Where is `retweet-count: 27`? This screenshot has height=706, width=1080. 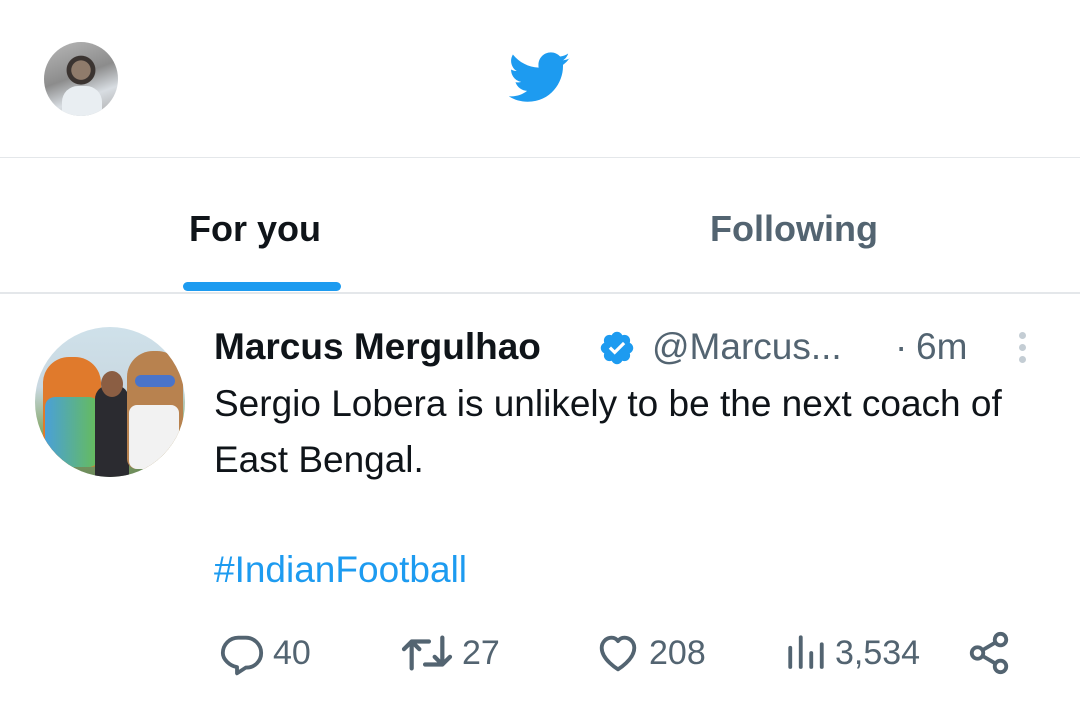
retweet-count: 27 is located at coordinates (481, 652).